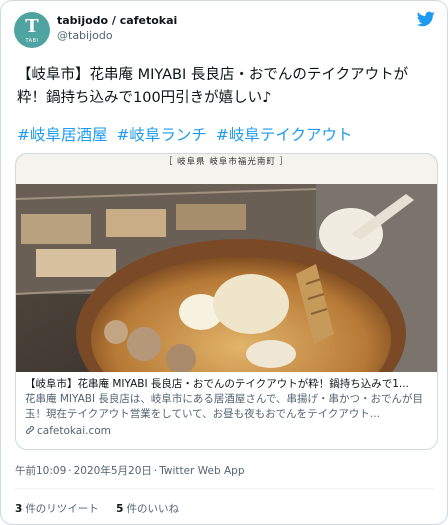 Image resolution: width=448 pixels, height=525 pixels. Describe the element at coordinates (120, 509) in the screenshot. I see `like-count: 5` at that location.